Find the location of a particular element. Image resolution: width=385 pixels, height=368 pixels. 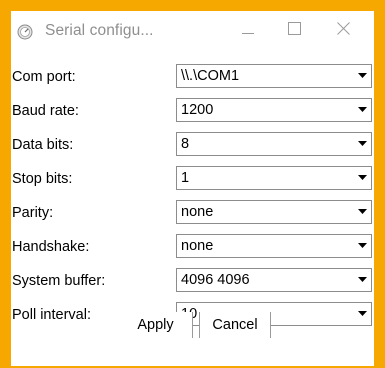

button-row: Apply Cancel is located at coordinates (204, 325).